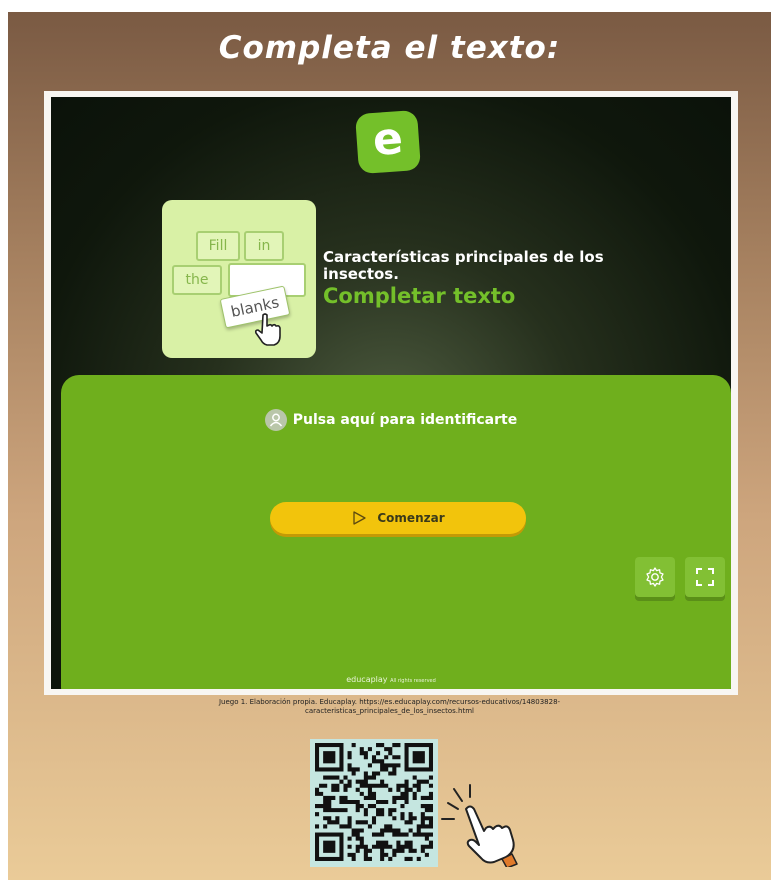 This screenshot has width=771, height=880. I want to click on educaplay-logo: e, so click(388, 142).